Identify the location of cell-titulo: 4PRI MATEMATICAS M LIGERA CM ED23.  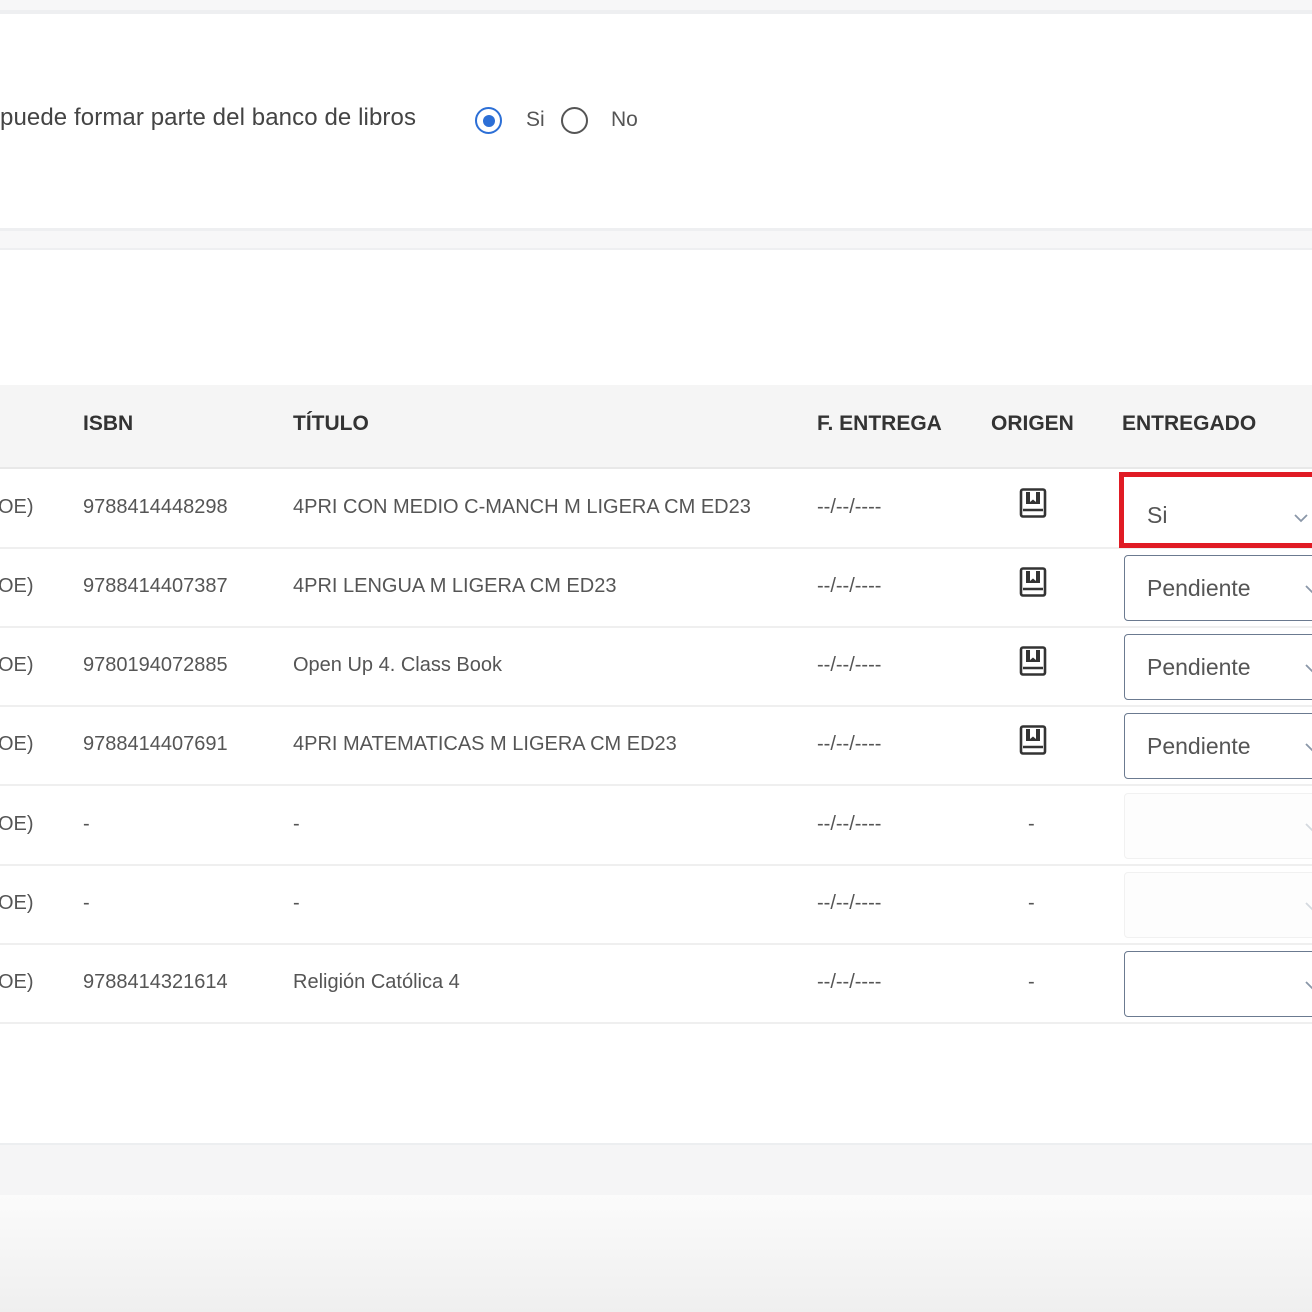
(485, 744).